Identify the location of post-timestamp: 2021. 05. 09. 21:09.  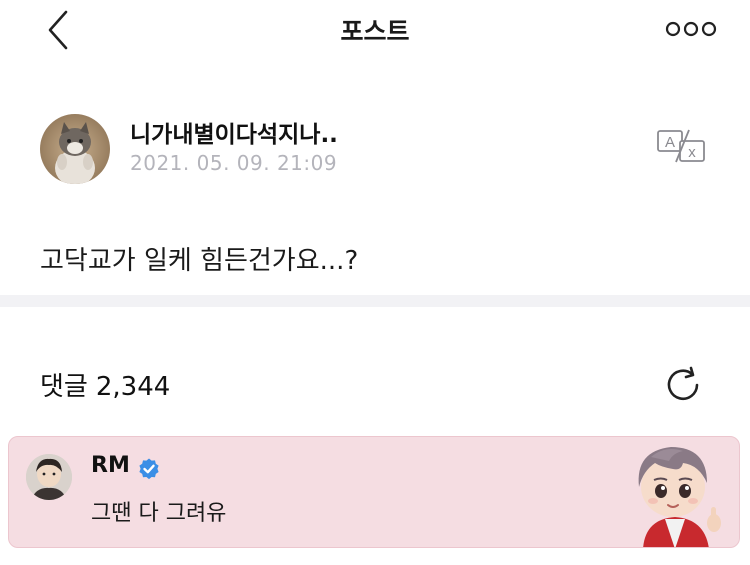
(234, 163).